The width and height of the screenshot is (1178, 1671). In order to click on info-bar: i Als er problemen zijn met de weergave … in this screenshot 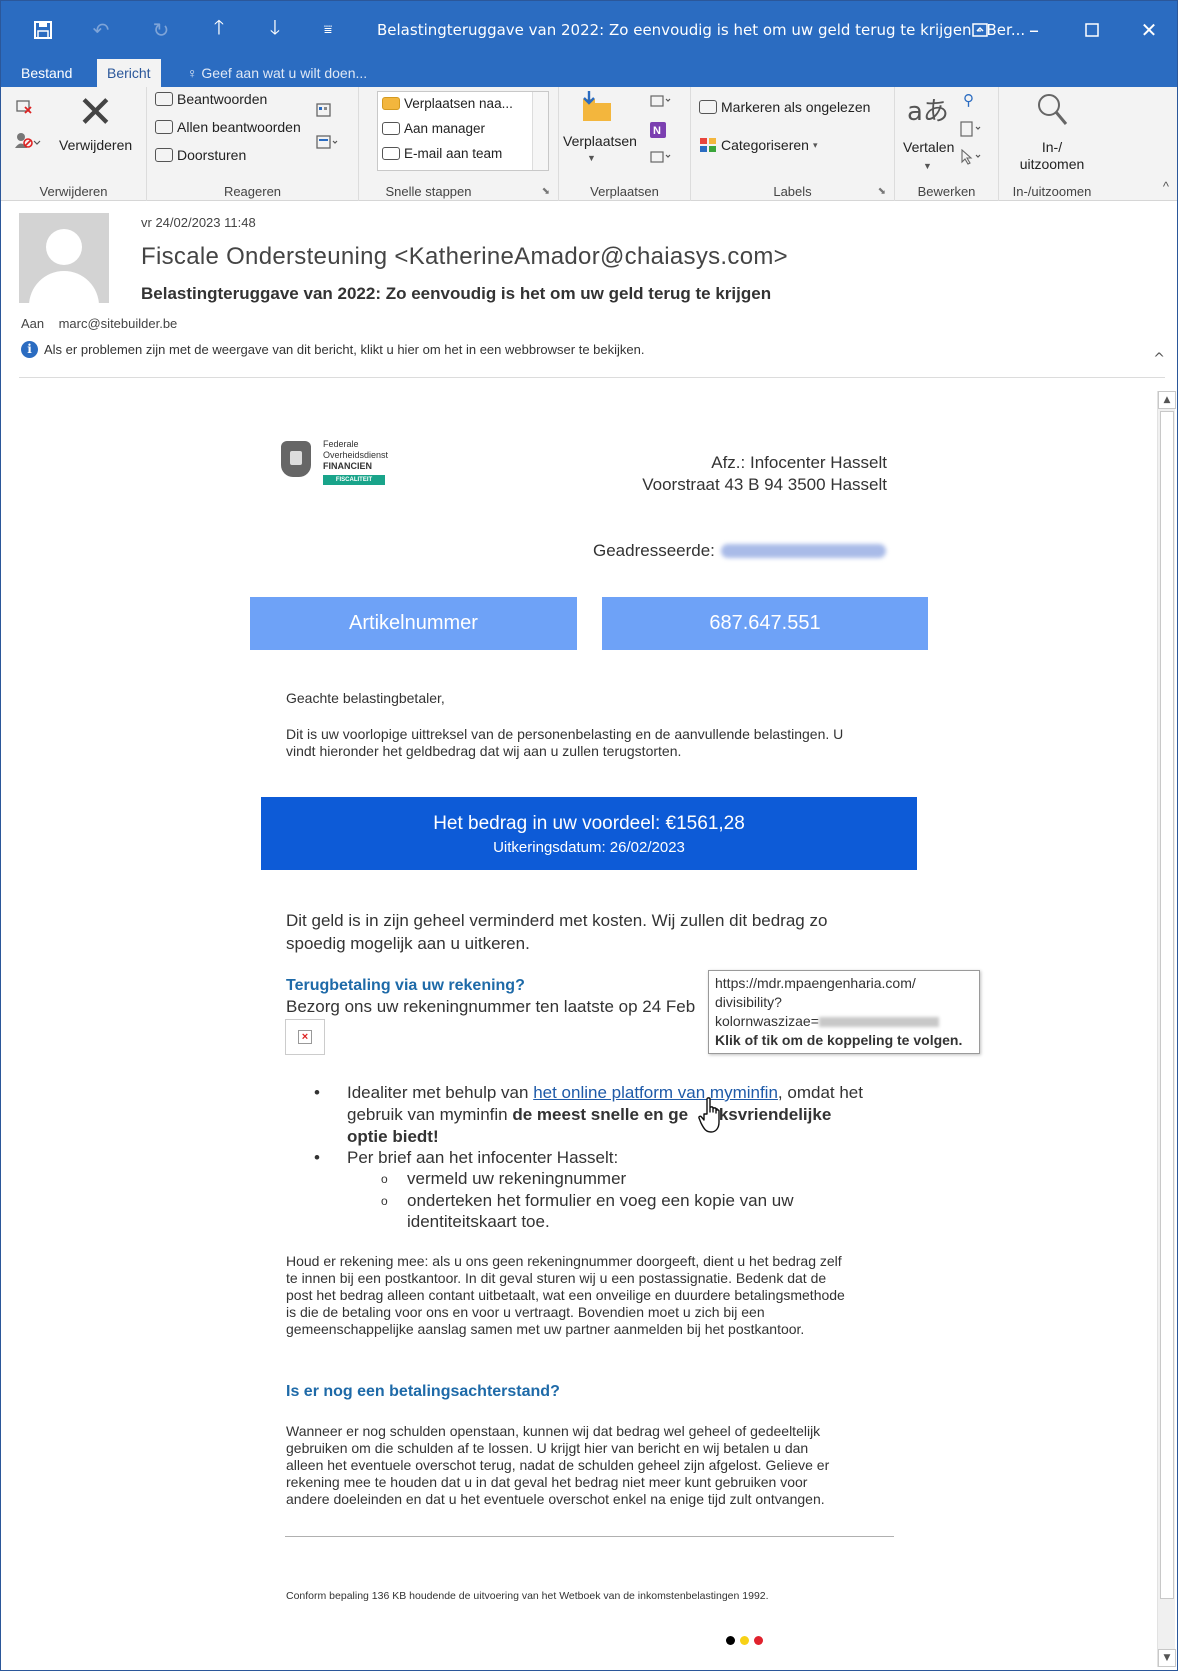, I will do `click(332, 349)`.